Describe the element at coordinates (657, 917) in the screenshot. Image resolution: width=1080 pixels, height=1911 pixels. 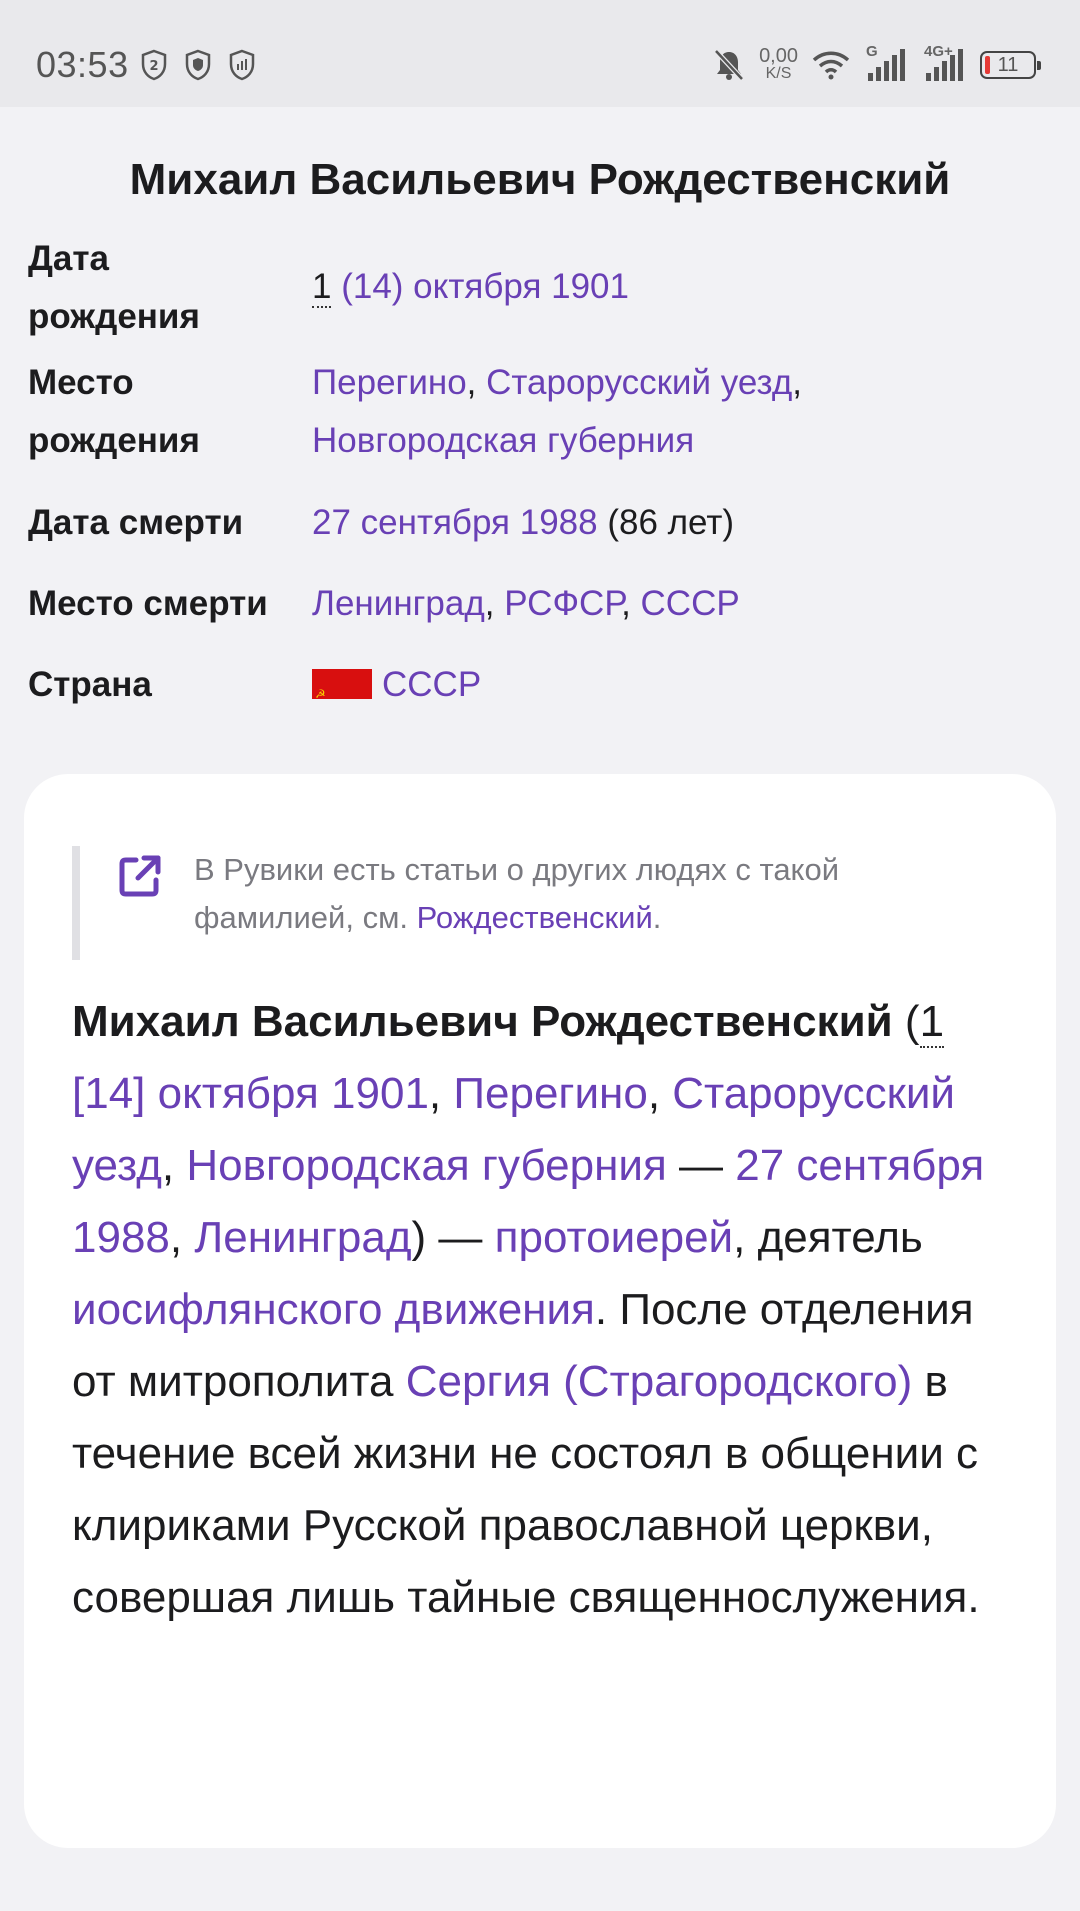
I see `hatnote-end: .` at that location.